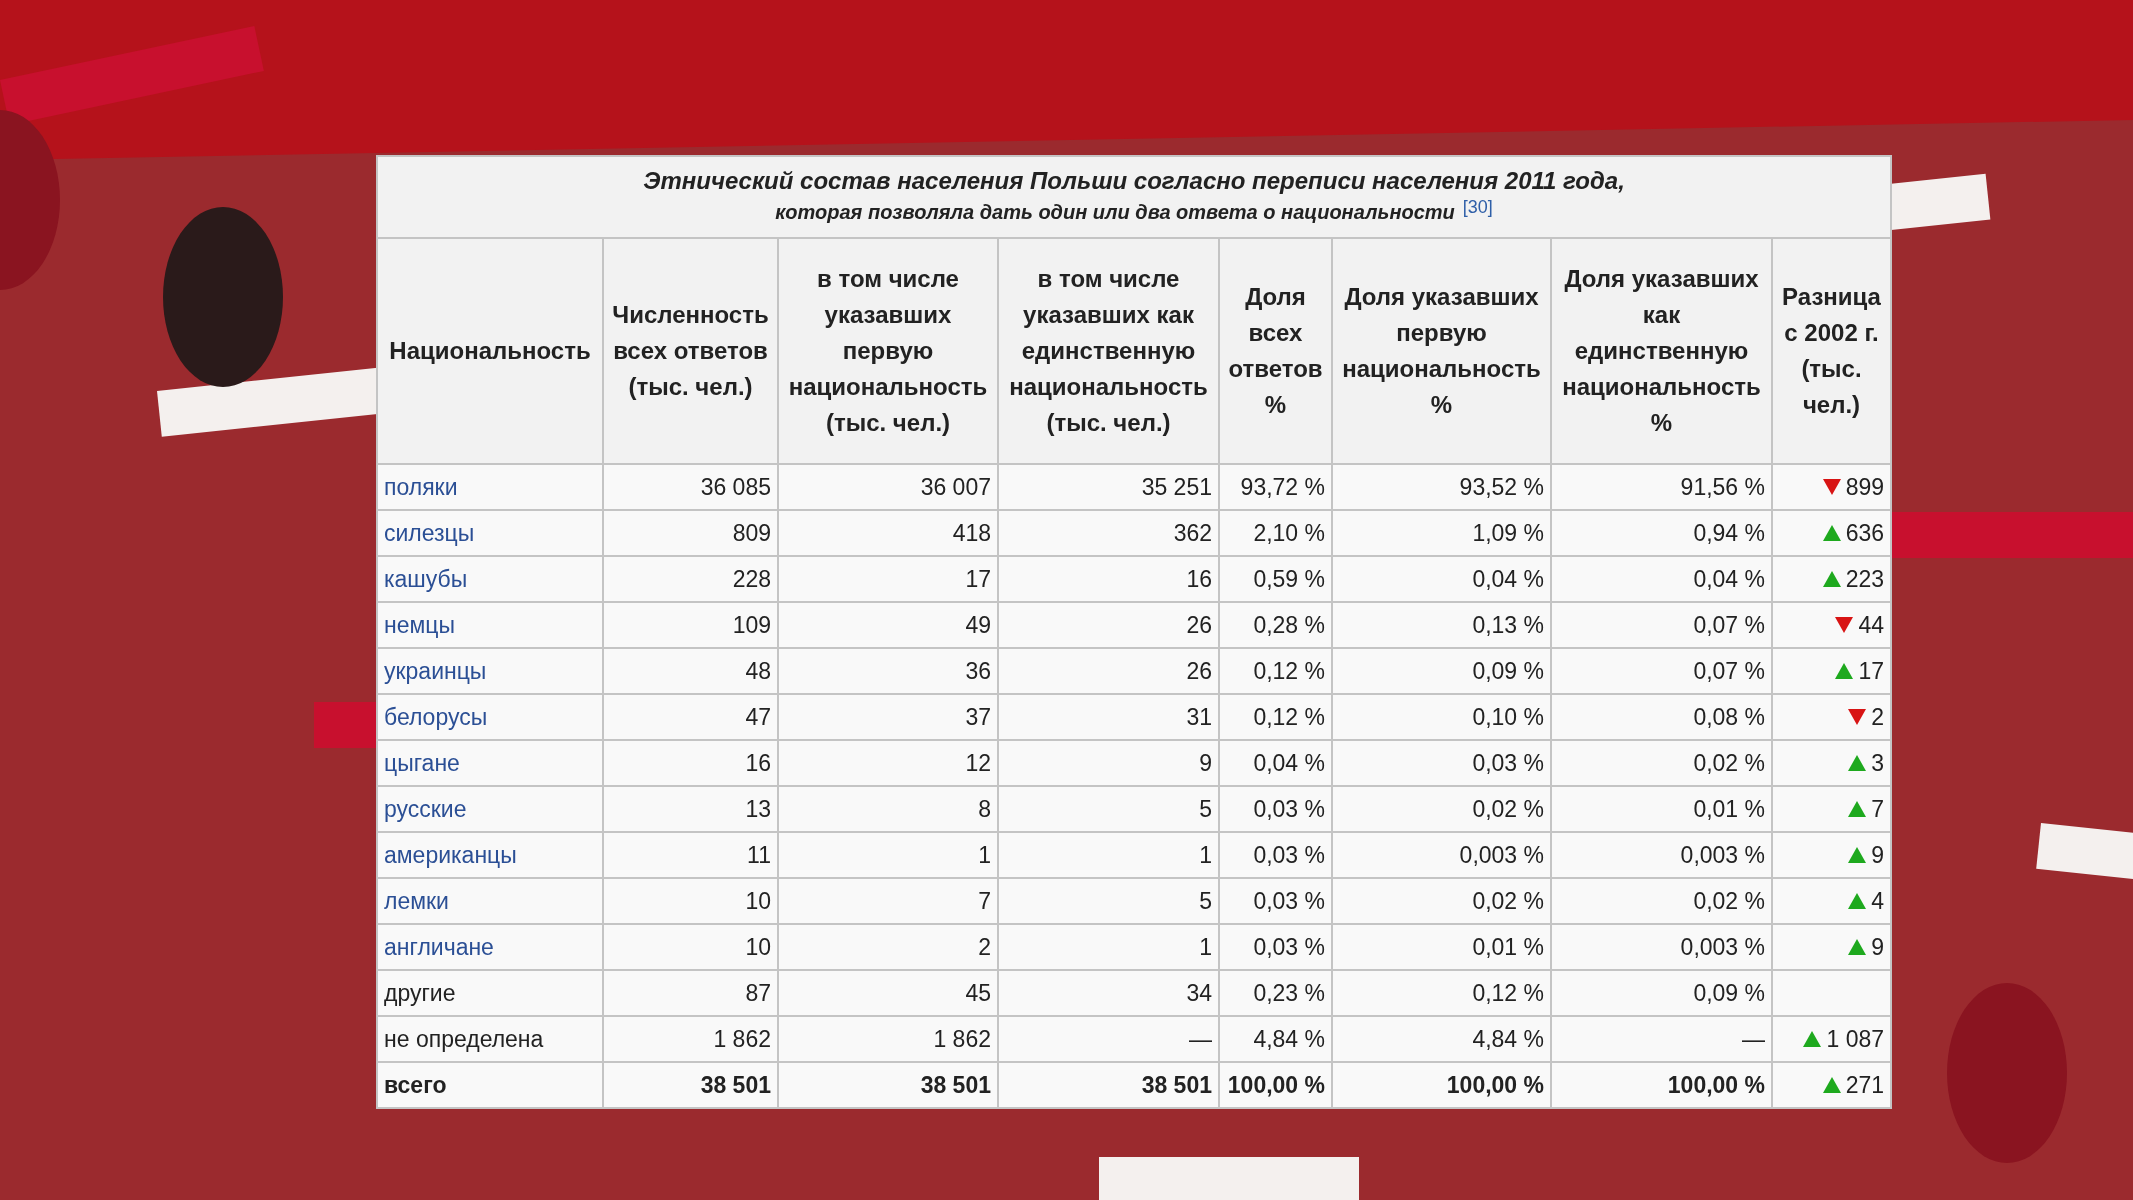 This screenshot has width=2133, height=1200. Describe the element at coordinates (1877, 762) in the screenshot. I see `change-value: 3` at that location.